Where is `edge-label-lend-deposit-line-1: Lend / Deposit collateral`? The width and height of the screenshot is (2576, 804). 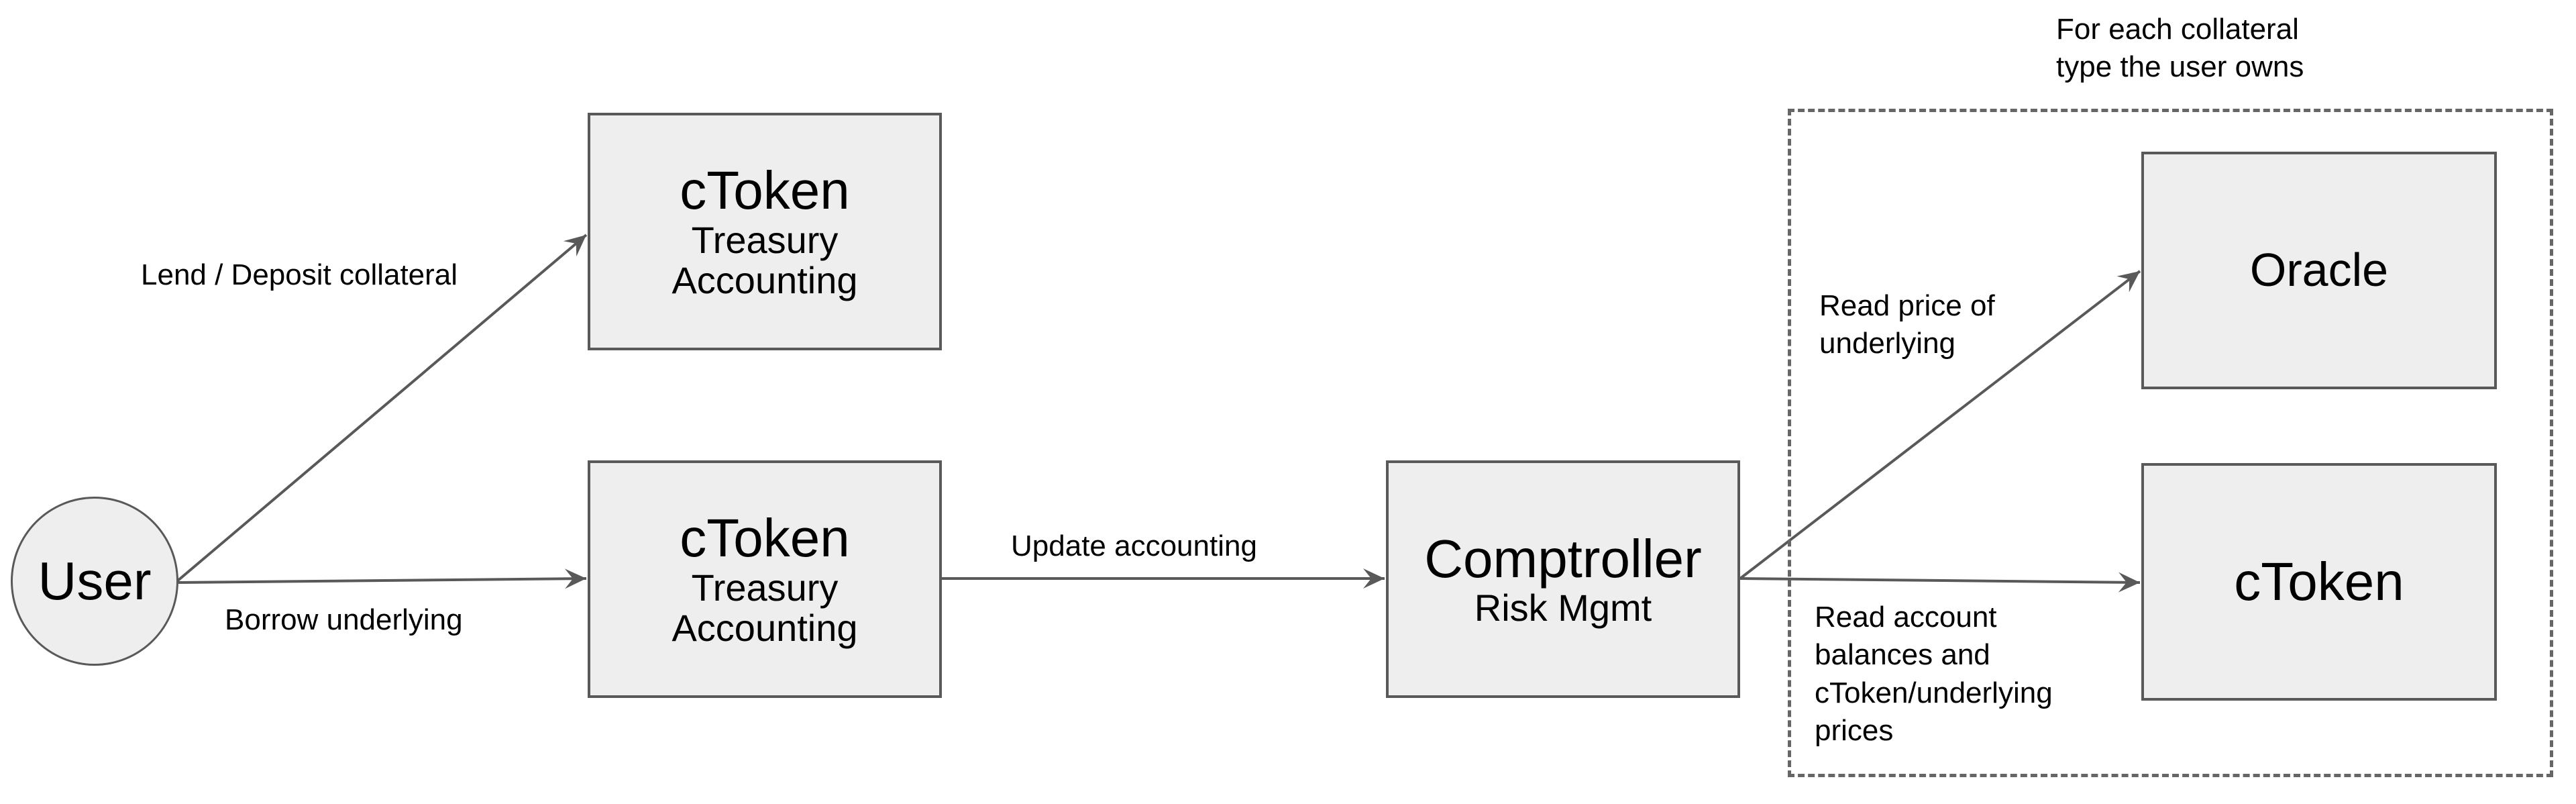
edge-label-lend-deposit-line-1: Lend / Deposit collateral is located at coordinates (299, 274).